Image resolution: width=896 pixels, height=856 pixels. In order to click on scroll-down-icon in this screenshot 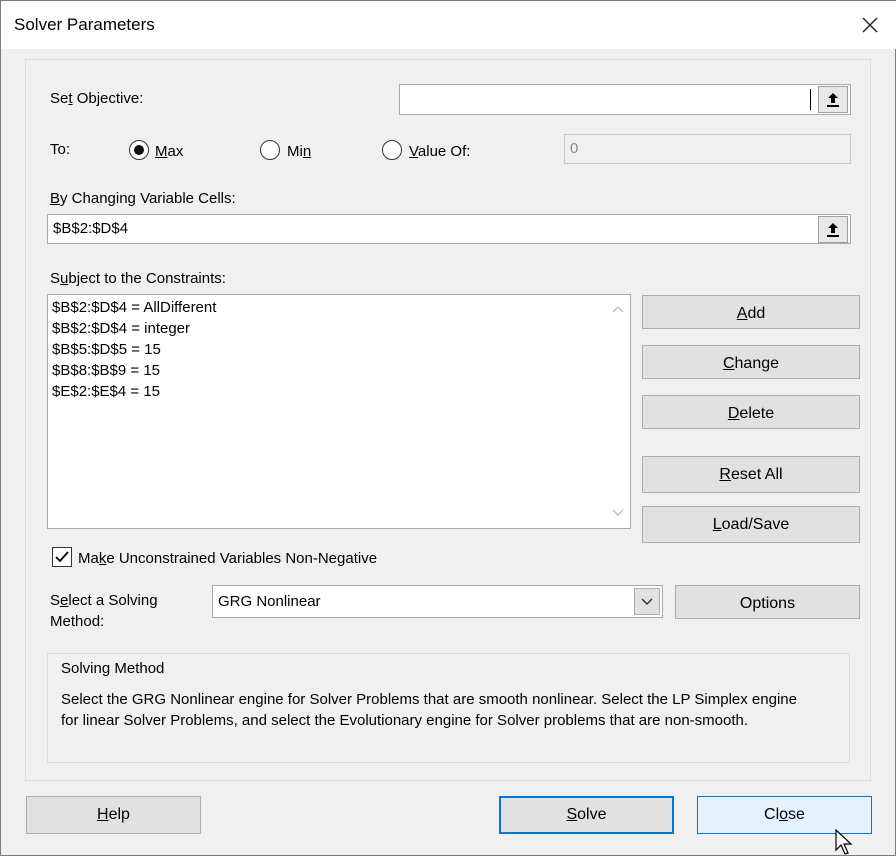, I will do `click(618, 513)`.